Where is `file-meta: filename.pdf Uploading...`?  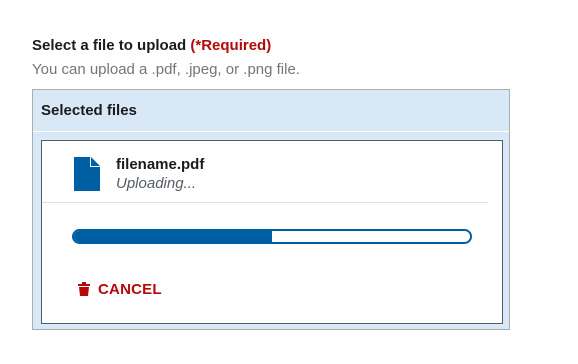 file-meta: filename.pdf Uploading... is located at coordinates (160, 174).